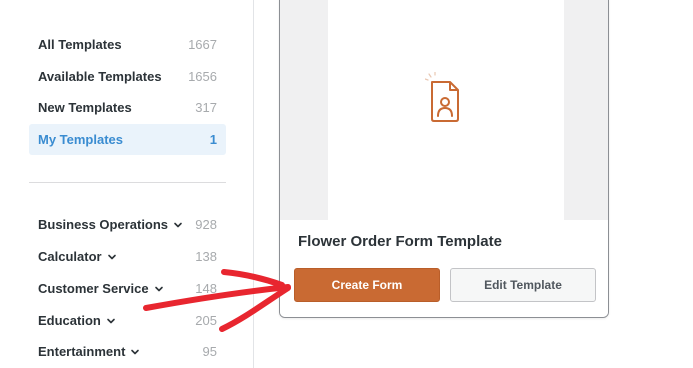 The image size is (693, 368). Describe the element at coordinates (127, 320) in the screenshot. I see `sidebar-category-education: Education 205` at that location.